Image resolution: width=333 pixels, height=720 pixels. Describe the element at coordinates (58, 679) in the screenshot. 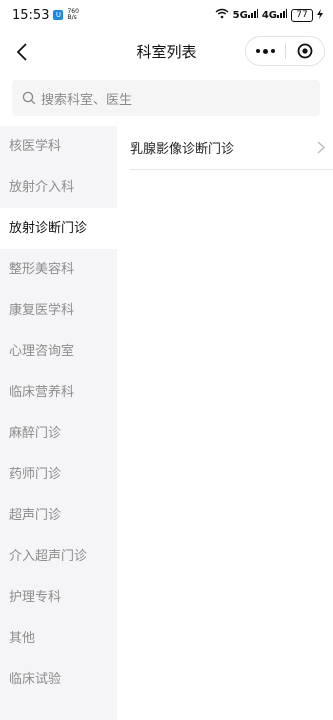

I see `sidebar-item: 临床试验` at that location.